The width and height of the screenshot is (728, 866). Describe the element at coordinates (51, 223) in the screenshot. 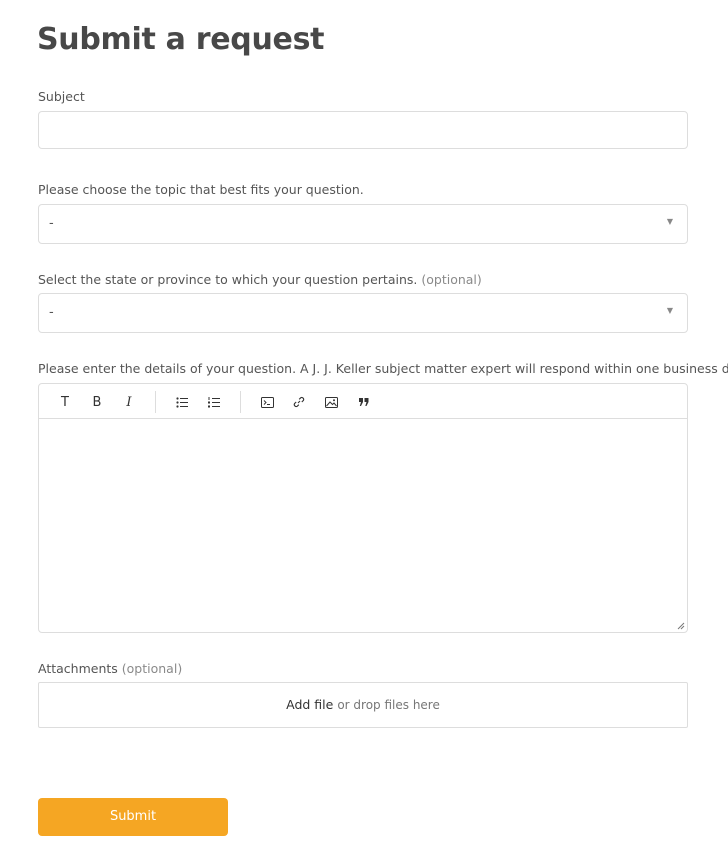

I see `topic-selected-value: -` at that location.